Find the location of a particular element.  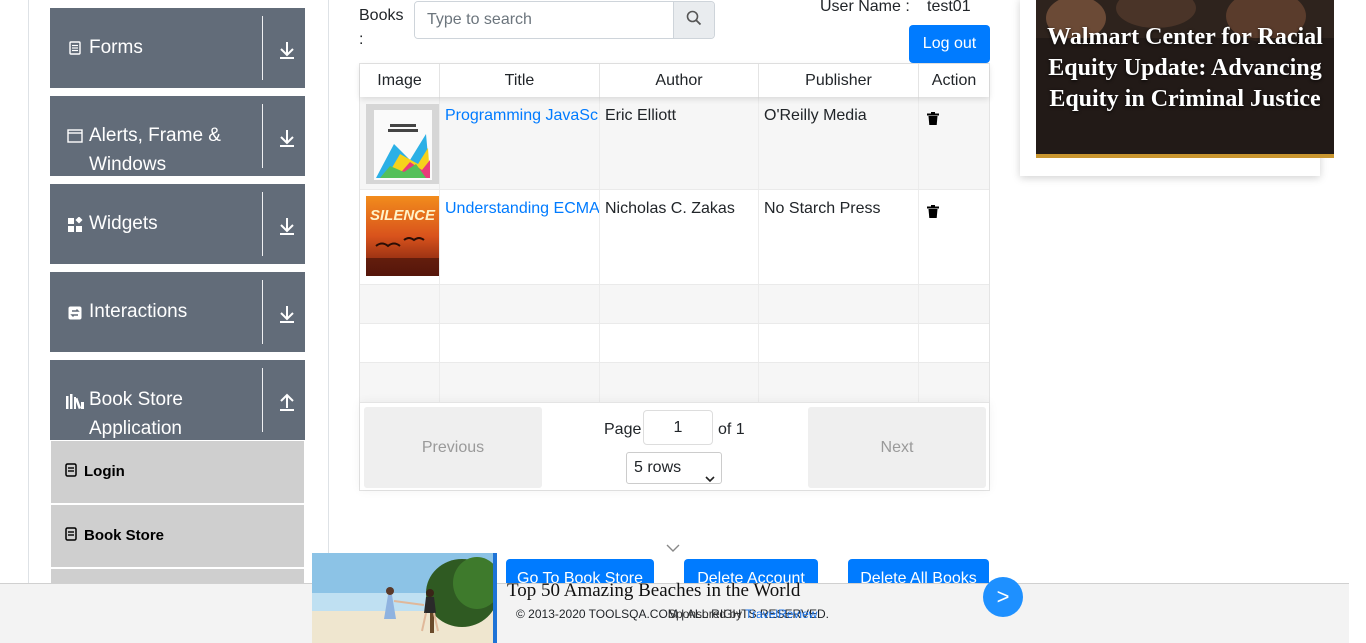

sidebar-group-label: Interactions is located at coordinates (138, 311).